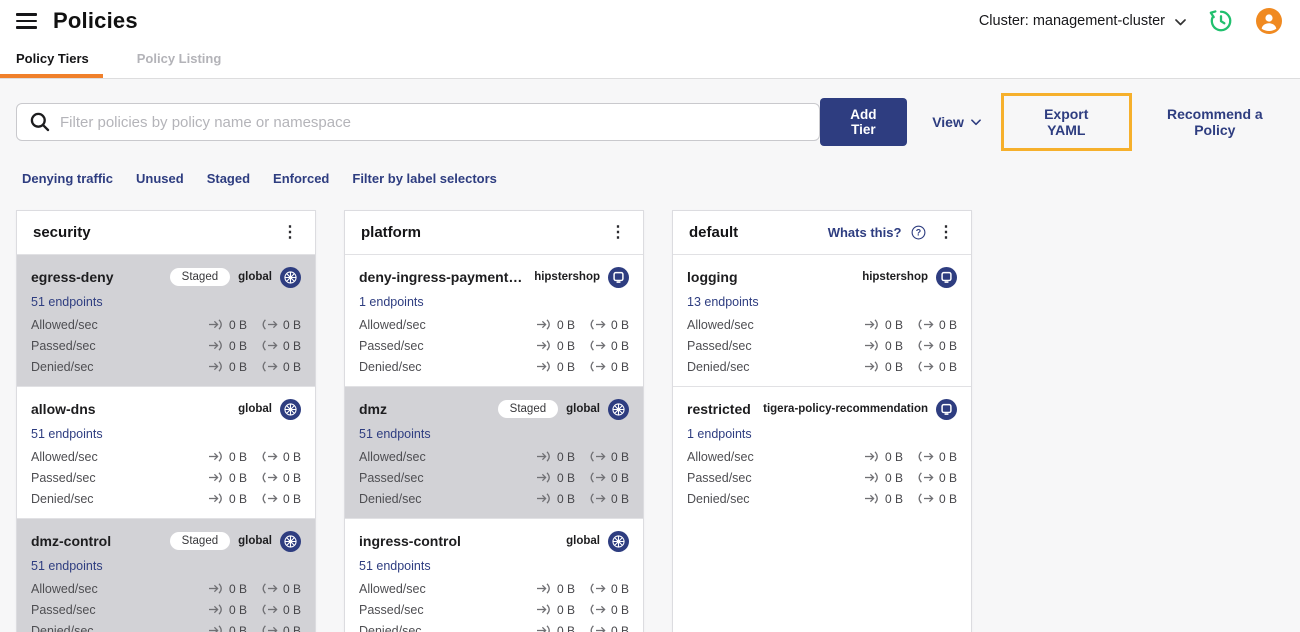 Image resolution: width=1300 pixels, height=632 pixels. What do you see at coordinates (1221, 21) in the screenshot?
I see `history-icon` at bounding box center [1221, 21].